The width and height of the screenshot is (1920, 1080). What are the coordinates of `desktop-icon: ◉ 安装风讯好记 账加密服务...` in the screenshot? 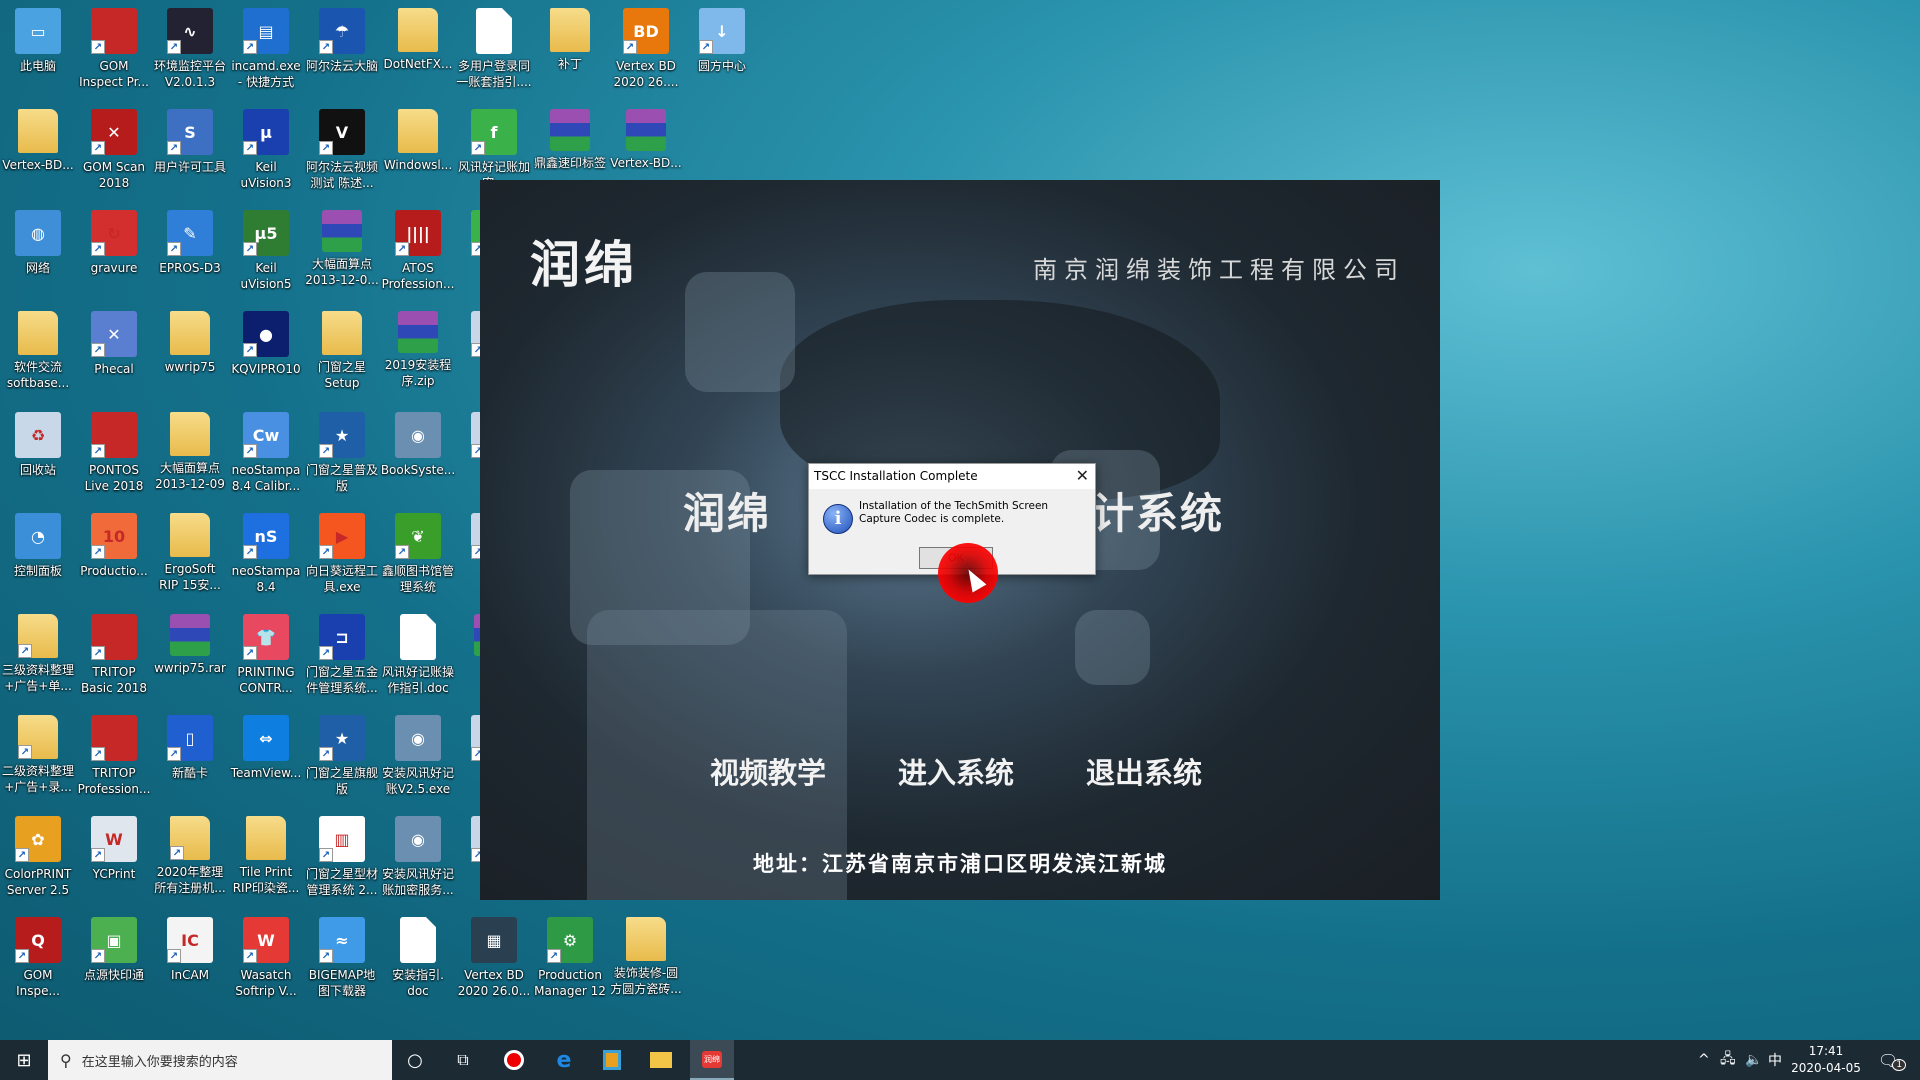 It's located at (418, 858).